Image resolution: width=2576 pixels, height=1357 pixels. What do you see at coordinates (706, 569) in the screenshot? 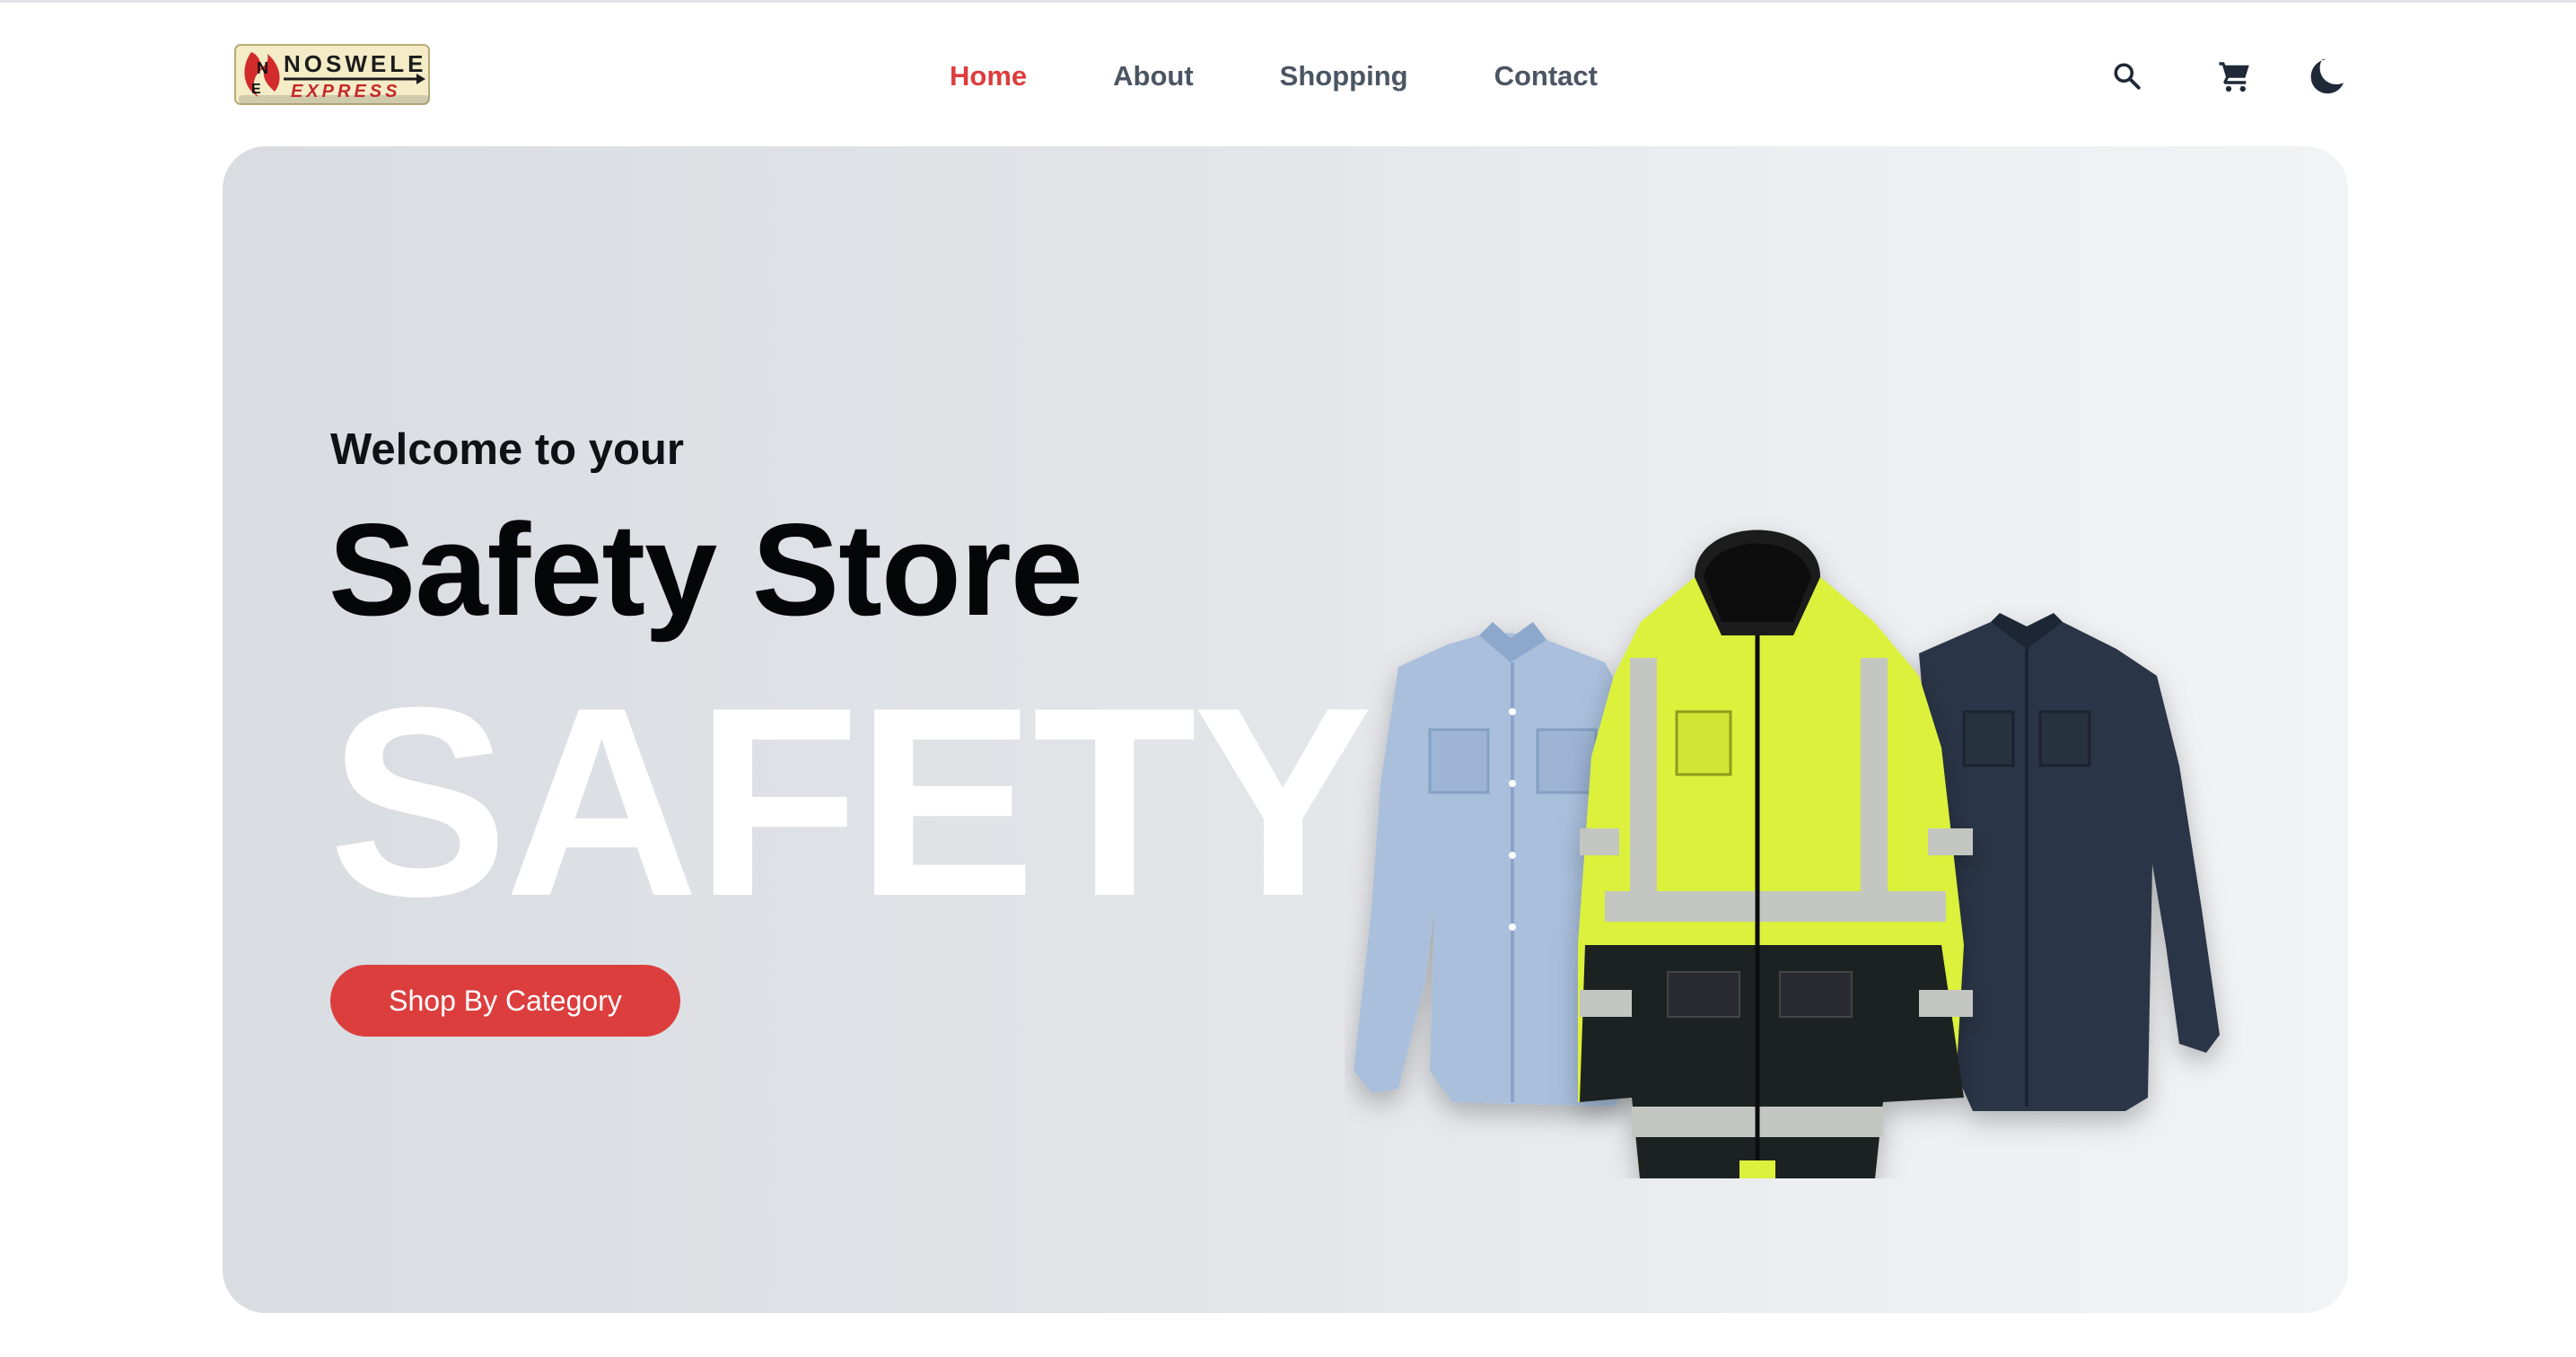
I see `hero-title: Safety Store` at bounding box center [706, 569].